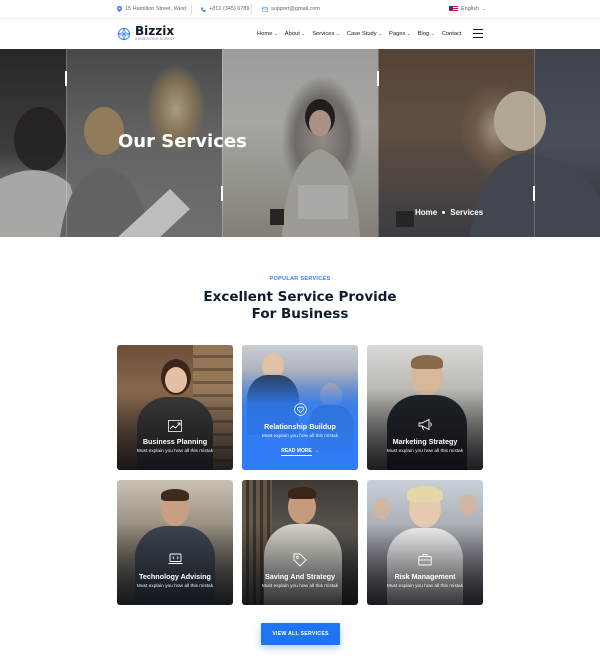 This screenshot has height=660, width=600. I want to click on nav-item-pages: Pages ⌄, so click(400, 34).